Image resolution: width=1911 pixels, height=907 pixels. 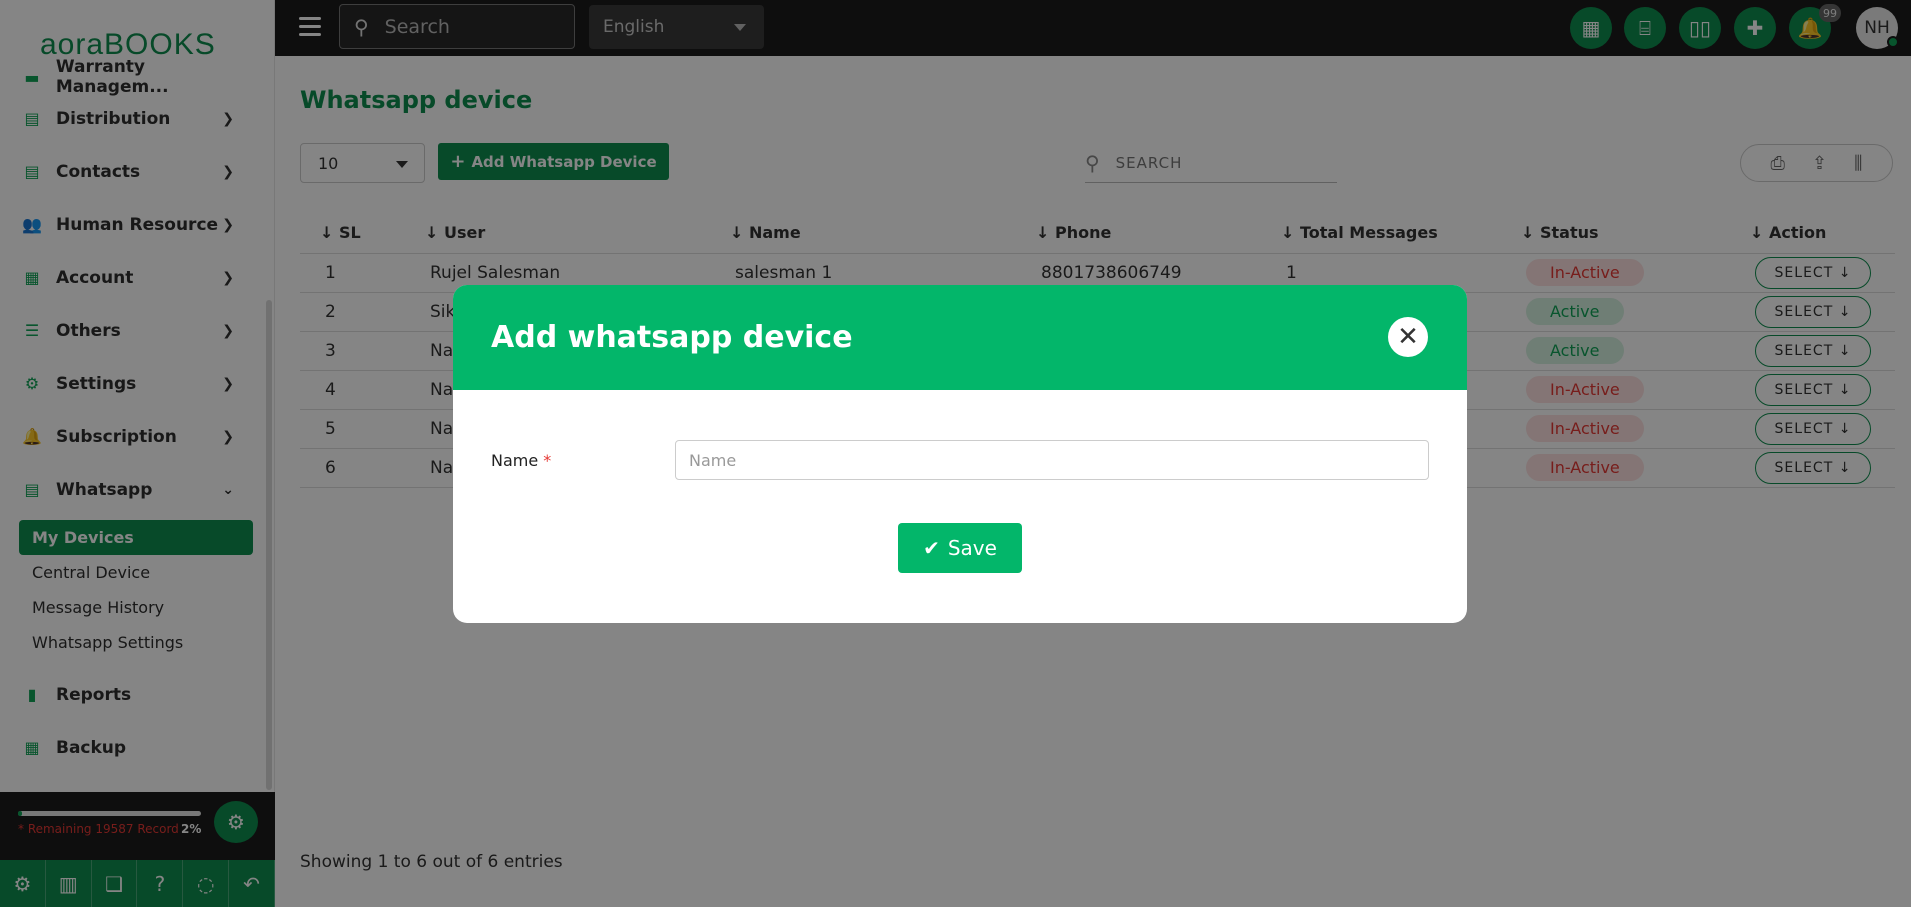 What do you see at coordinates (960, 337) in the screenshot?
I see `modal-header: Add whatsapp device ✕` at bounding box center [960, 337].